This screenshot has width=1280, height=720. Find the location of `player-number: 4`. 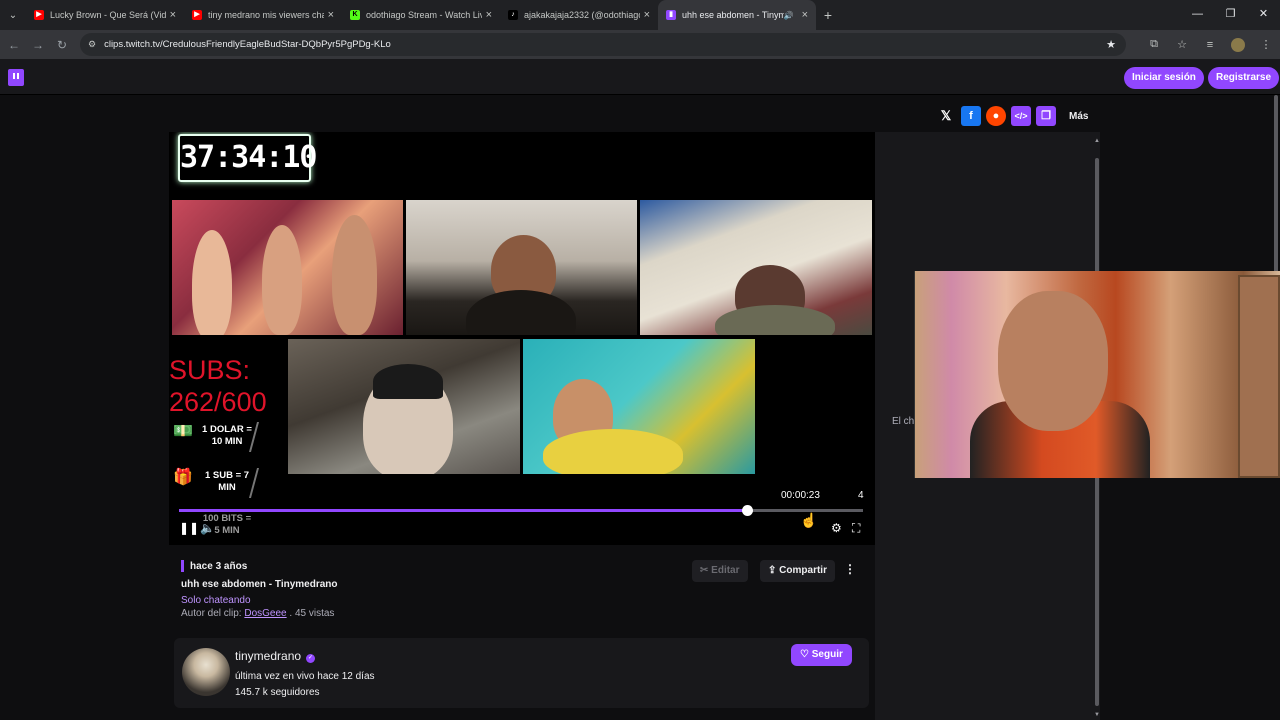

player-number: 4 is located at coordinates (861, 495).